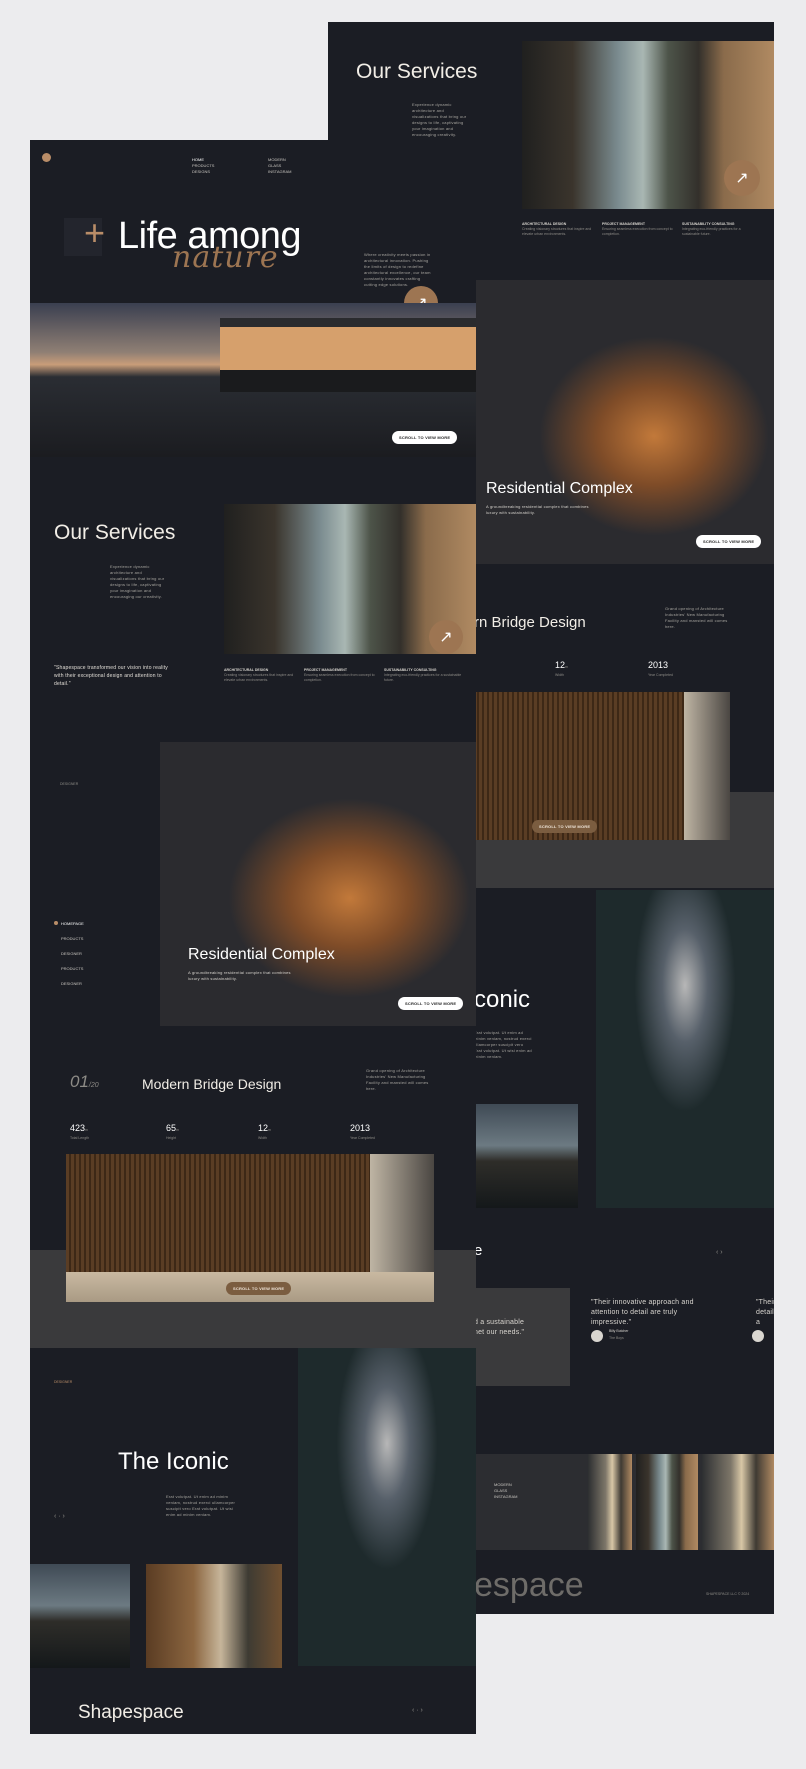  Describe the element at coordinates (225, 257) in the screenshot. I see `hero-script: nature` at that location.